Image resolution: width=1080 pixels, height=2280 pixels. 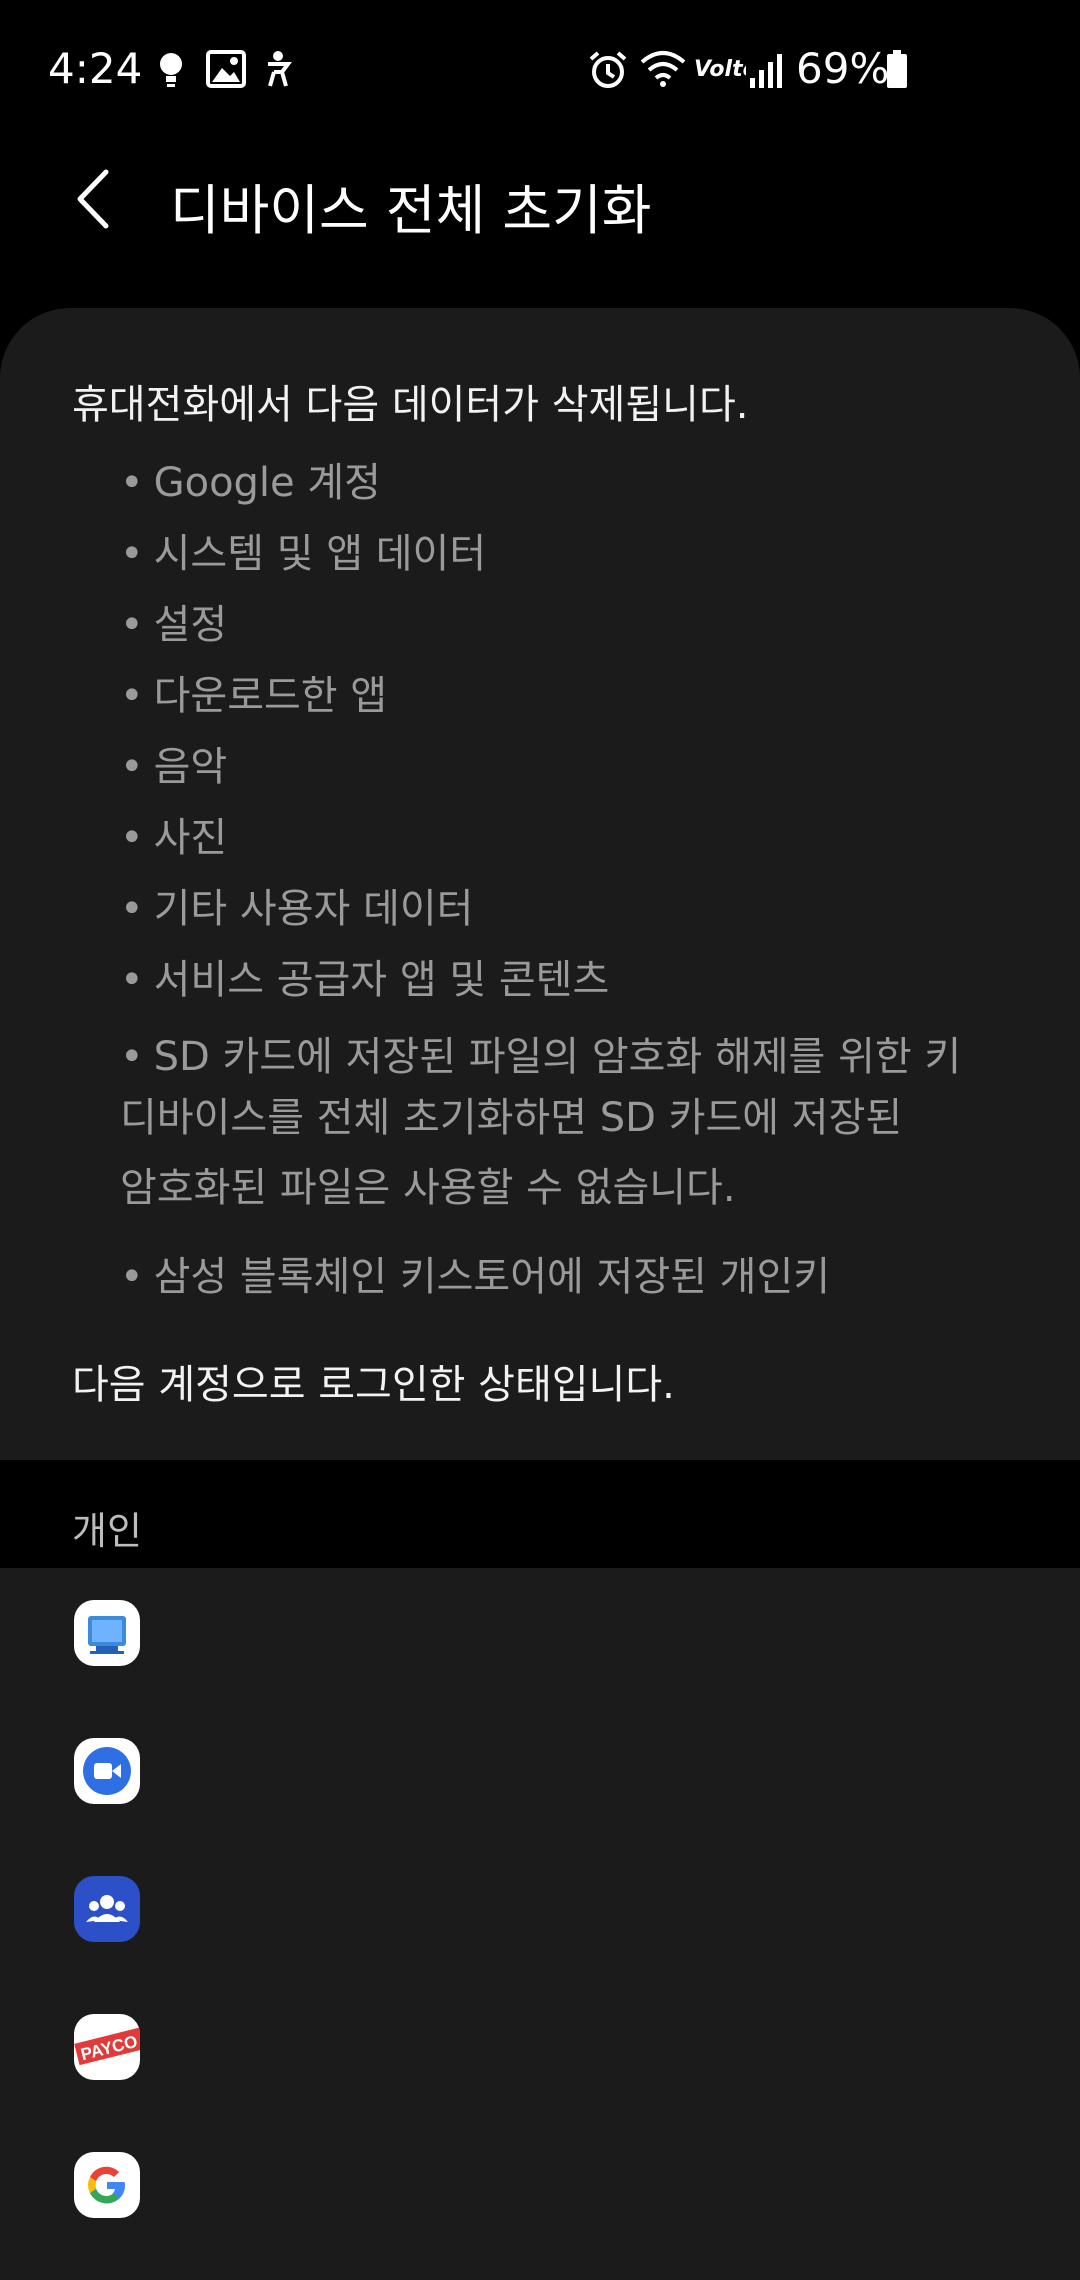 I want to click on account-row-payco: PAYCO, so click(x=540, y=2051).